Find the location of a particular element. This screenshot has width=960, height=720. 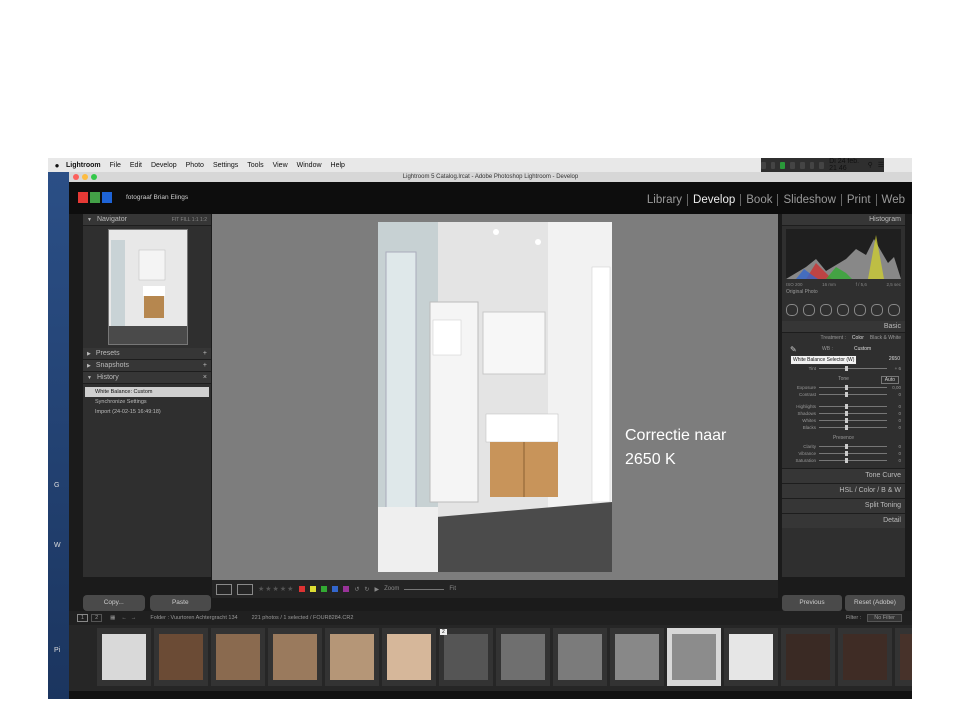

history-item: Import (24-02-15 16:49:18) is located at coordinates (147, 412).